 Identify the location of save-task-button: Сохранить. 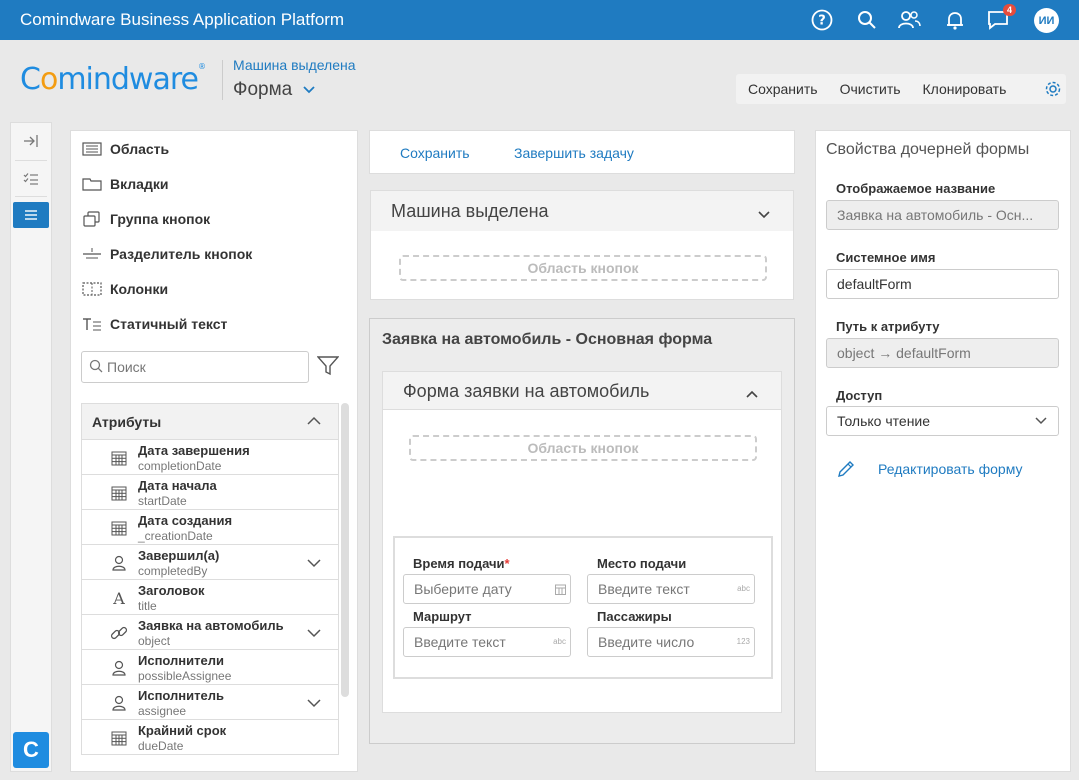
(435, 153).